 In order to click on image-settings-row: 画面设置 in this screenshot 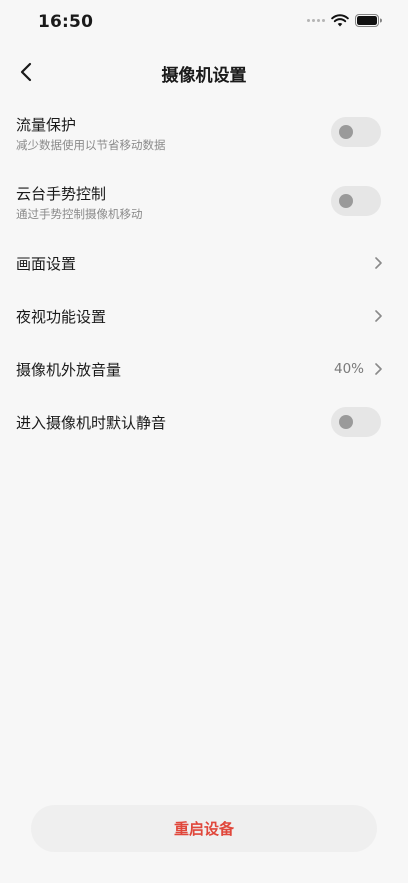, I will do `click(204, 263)`.